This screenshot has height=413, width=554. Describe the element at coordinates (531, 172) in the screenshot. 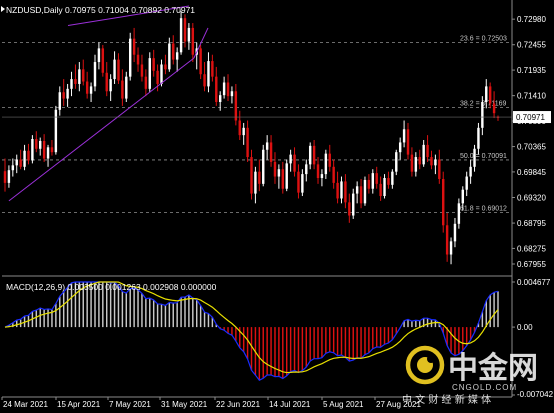

I see `price-tick-label: 0.69845` at that location.